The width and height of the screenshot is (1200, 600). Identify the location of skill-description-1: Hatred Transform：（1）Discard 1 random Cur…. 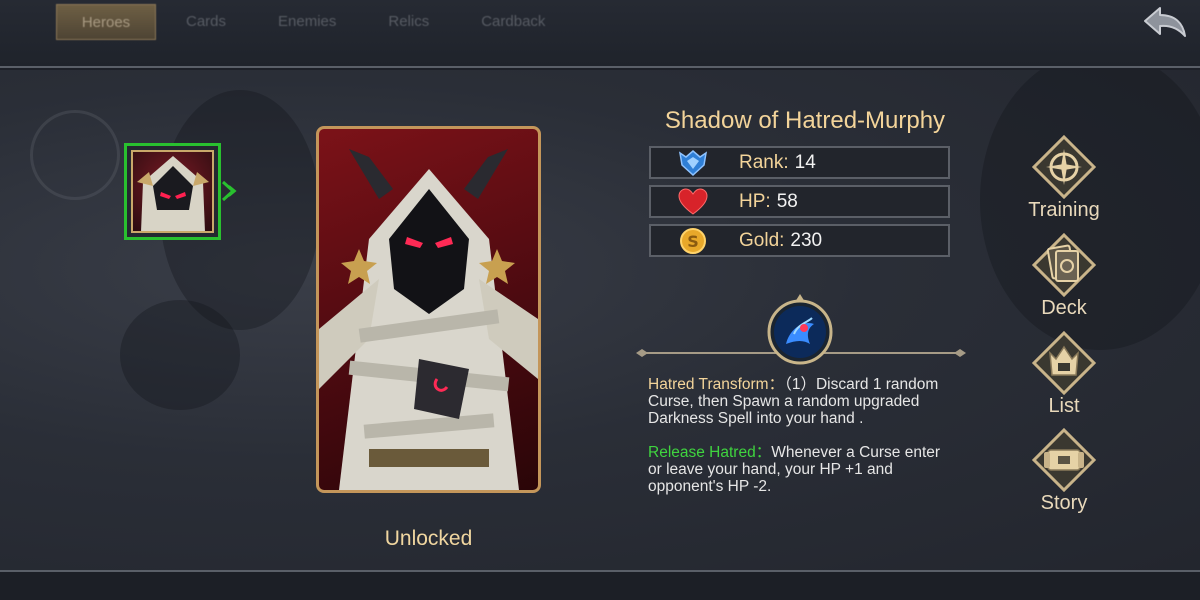
(803, 401).